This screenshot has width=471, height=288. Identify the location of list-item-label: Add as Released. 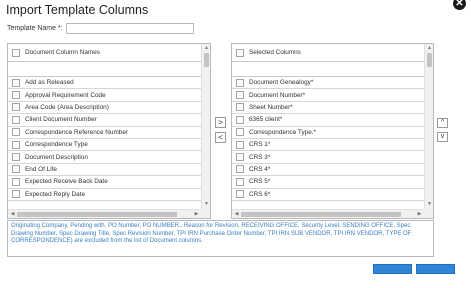
(49, 83).